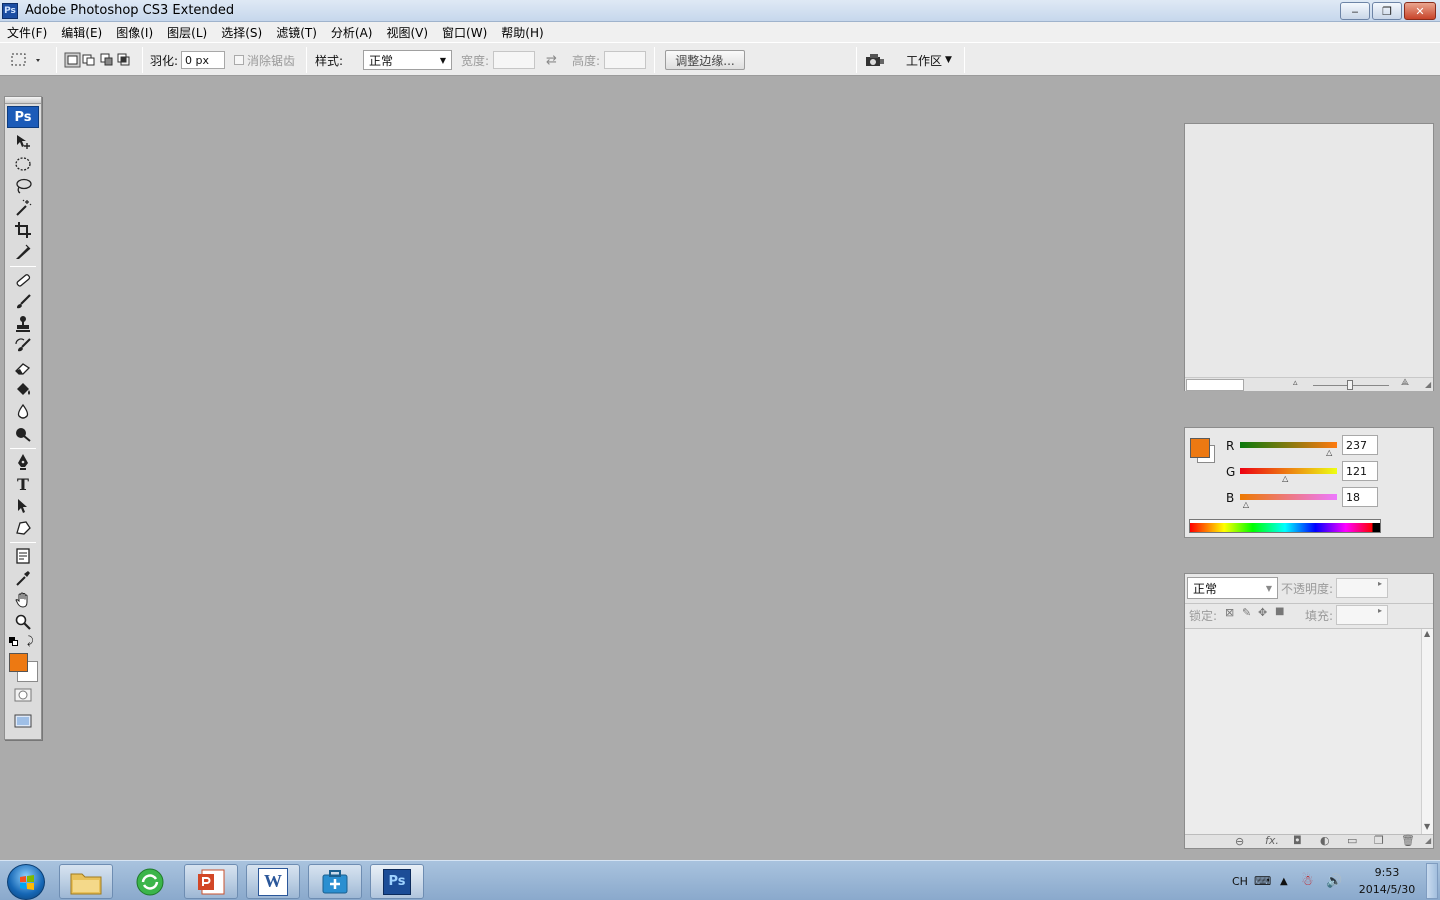 This screenshot has height=900, width=1440. What do you see at coordinates (1215, 385) in the screenshot?
I see `zoom-percent-input` at bounding box center [1215, 385].